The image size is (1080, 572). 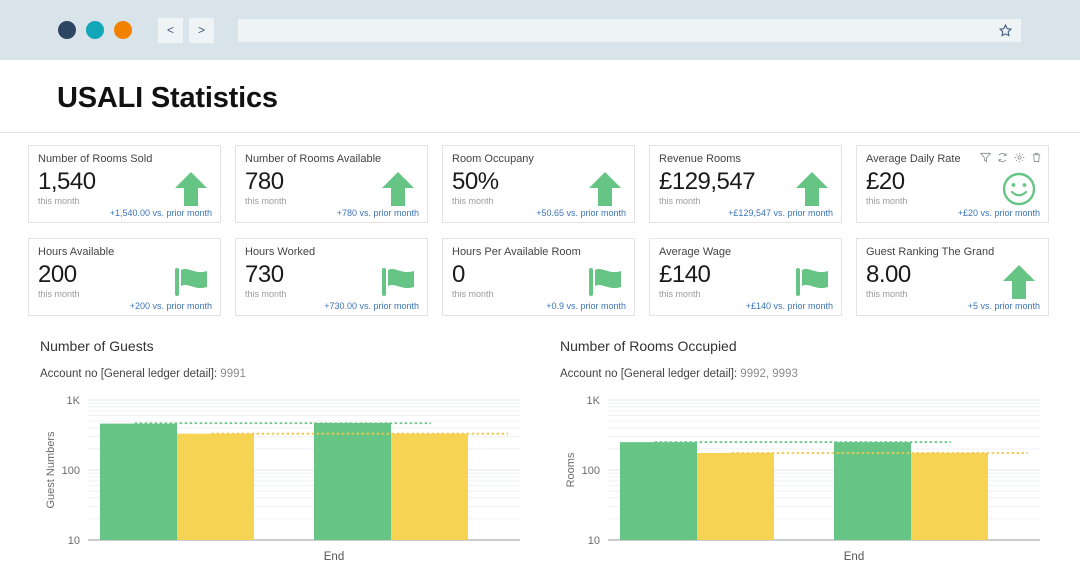 I want to click on address-bar, so click(x=629, y=30).